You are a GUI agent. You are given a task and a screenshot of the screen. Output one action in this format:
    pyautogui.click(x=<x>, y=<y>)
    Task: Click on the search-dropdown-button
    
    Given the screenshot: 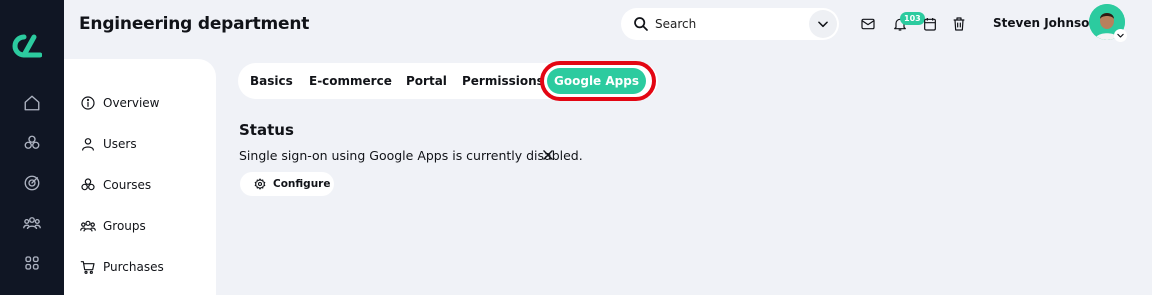 What is the action you would take?
    pyautogui.click(x=823, y=24)
    